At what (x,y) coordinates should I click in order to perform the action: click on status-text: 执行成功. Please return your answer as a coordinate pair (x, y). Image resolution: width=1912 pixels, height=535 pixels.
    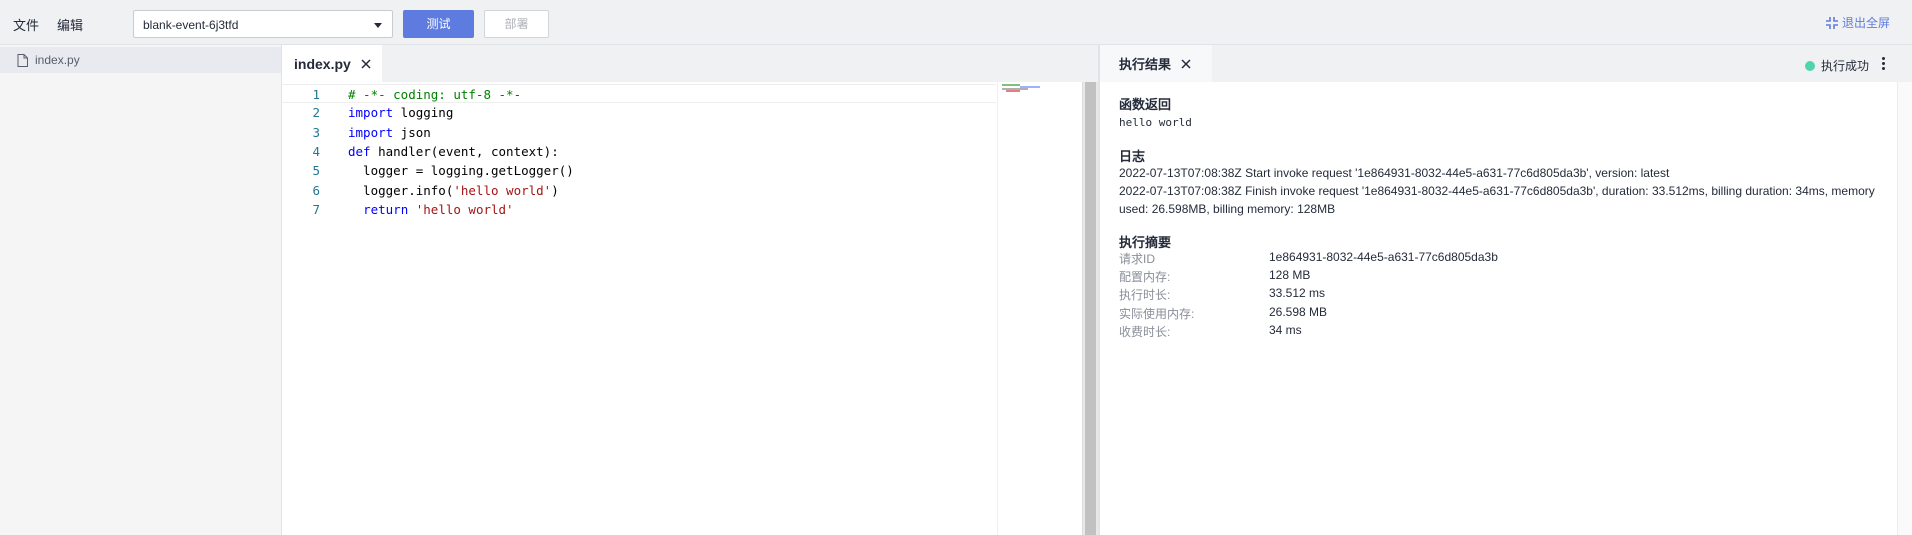
    Looking at the image, I should click on (1844, 66).